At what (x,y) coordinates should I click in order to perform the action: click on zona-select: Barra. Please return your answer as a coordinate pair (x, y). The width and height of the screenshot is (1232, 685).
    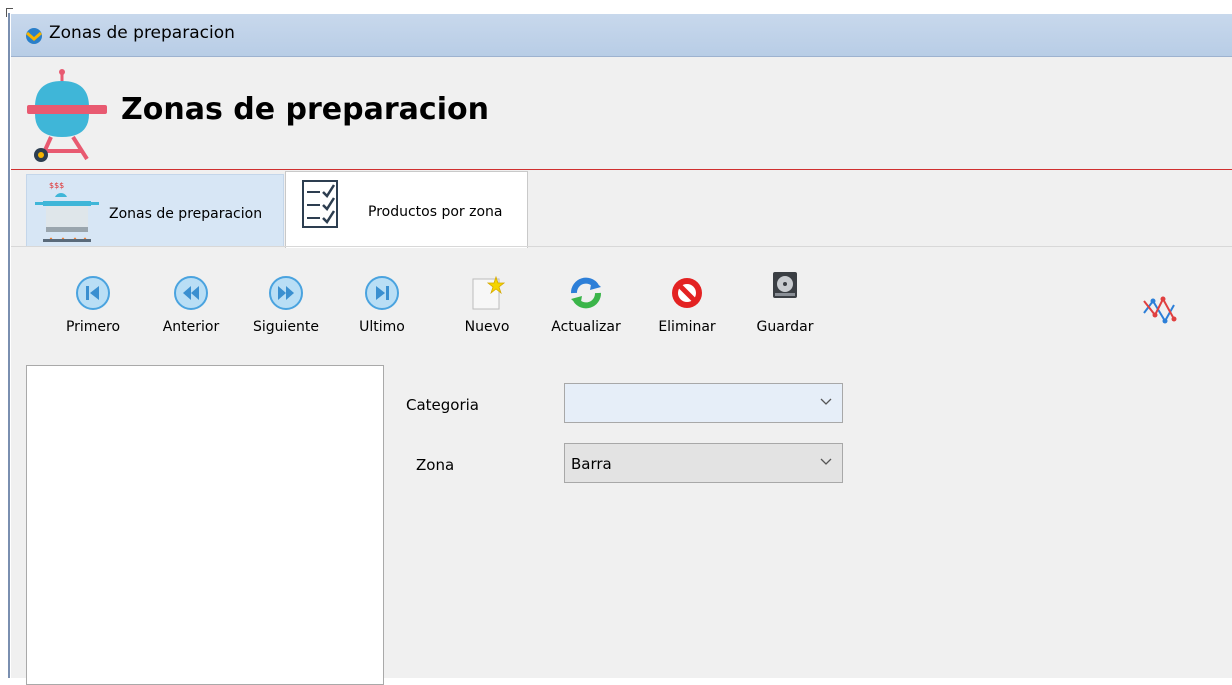
    Looking at the image, I should click on (703, 463).